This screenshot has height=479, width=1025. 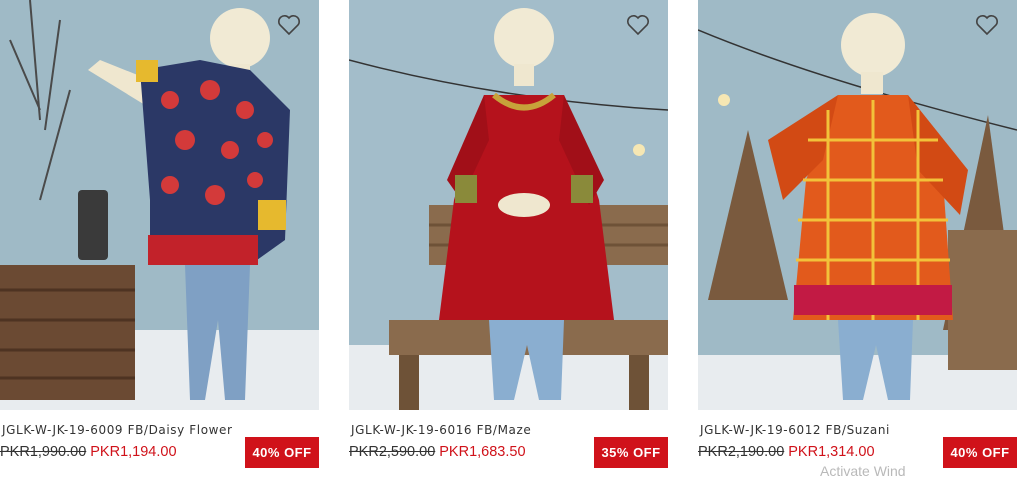 I want to click on sale-price: PKR1,314.00, so click(x=831, y=452).